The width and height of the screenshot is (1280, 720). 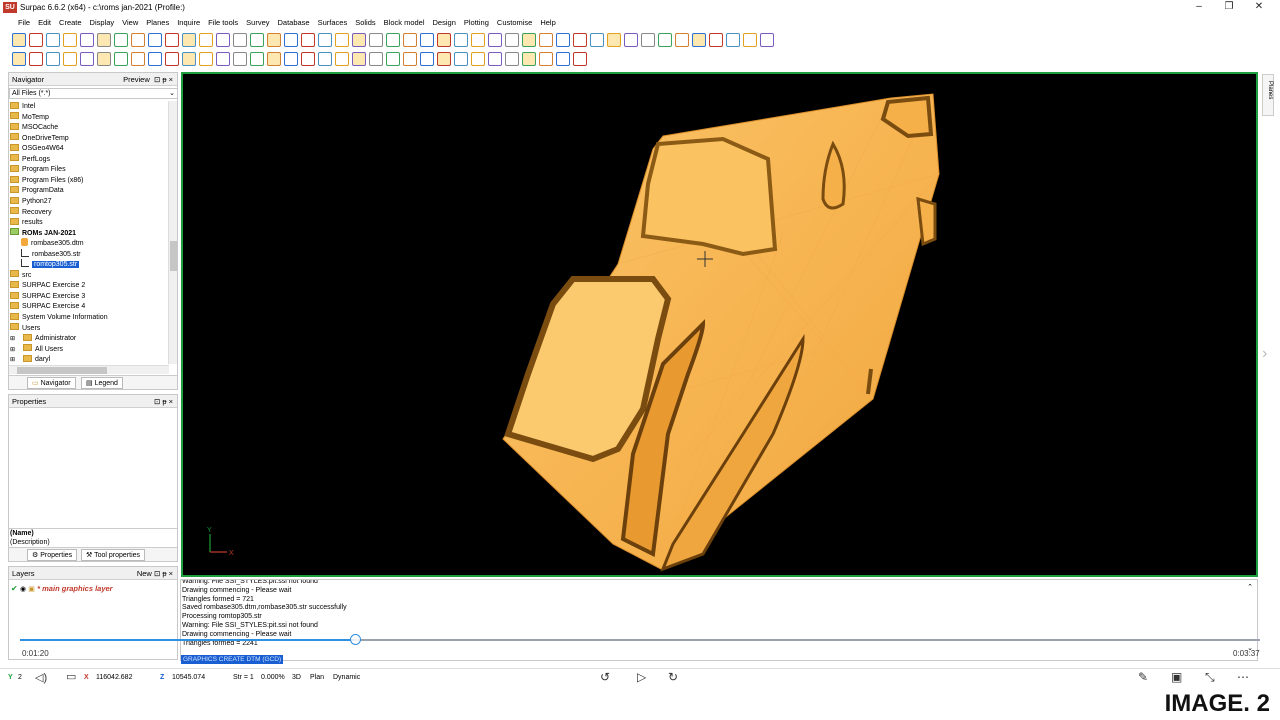 What do you see at coordinates (1243, 677) in the screenshot?
I see `more-icon: ⋯` at bounding box center [1243, 677].